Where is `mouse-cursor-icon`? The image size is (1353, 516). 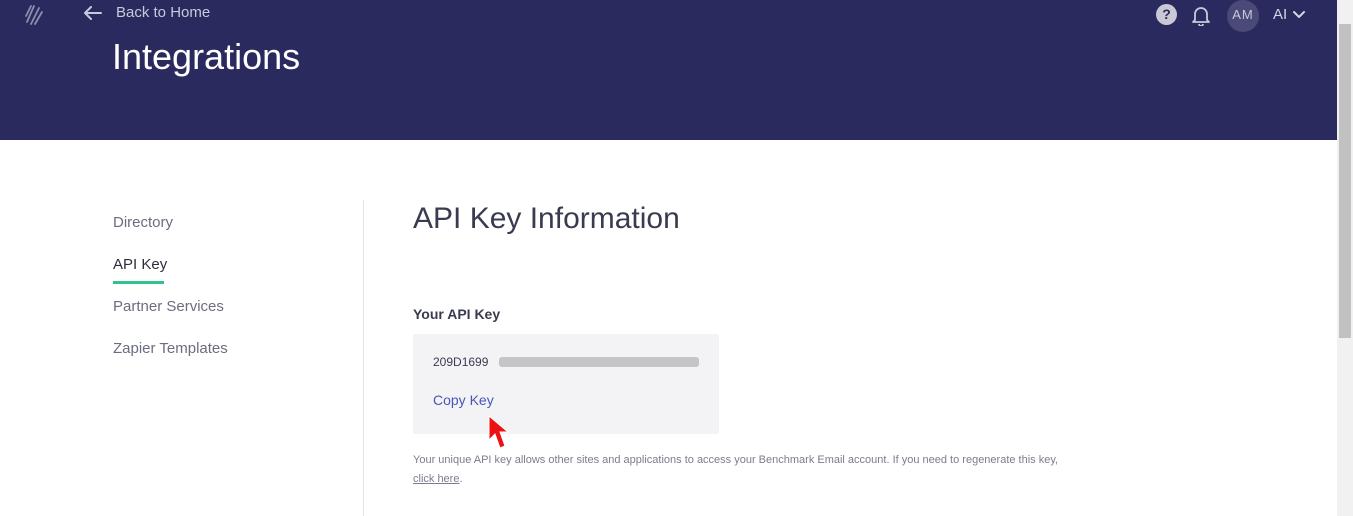
mouse-cursor-icon is located at coordinates (499, 431).